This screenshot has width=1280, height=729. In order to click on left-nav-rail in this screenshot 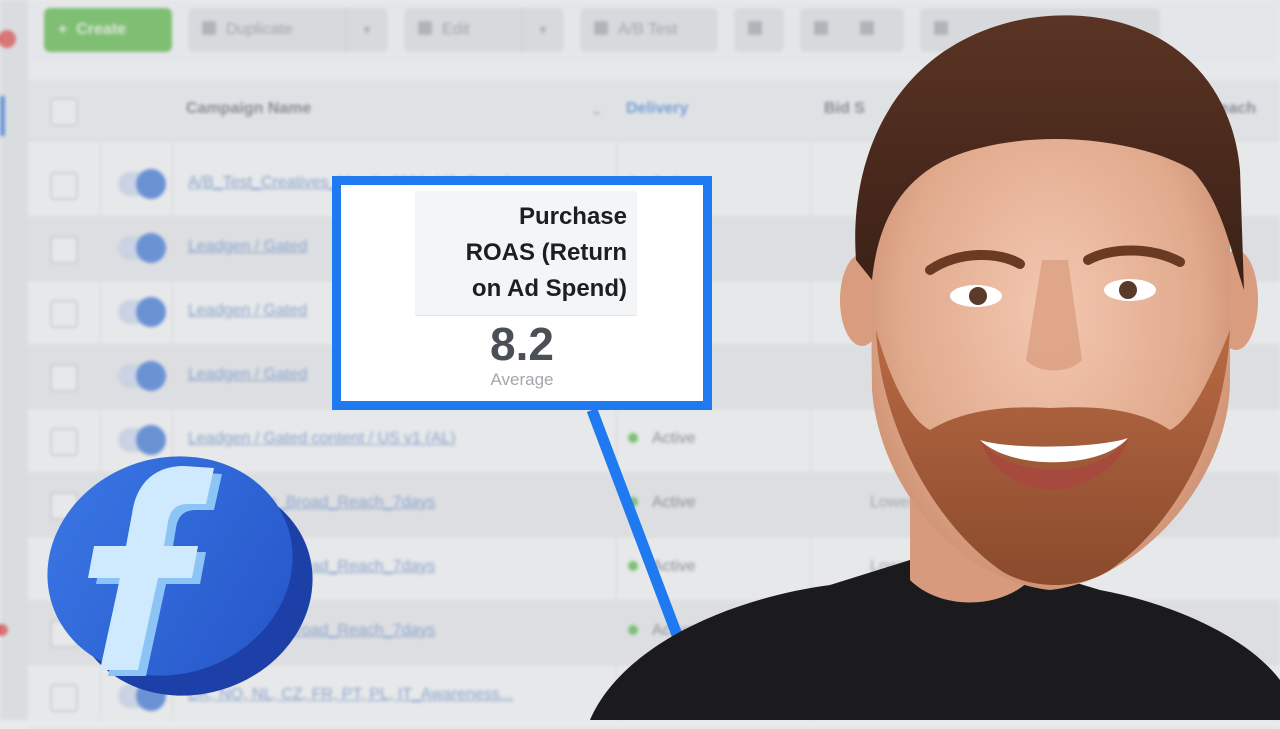, I will do `click(14, 360)`.